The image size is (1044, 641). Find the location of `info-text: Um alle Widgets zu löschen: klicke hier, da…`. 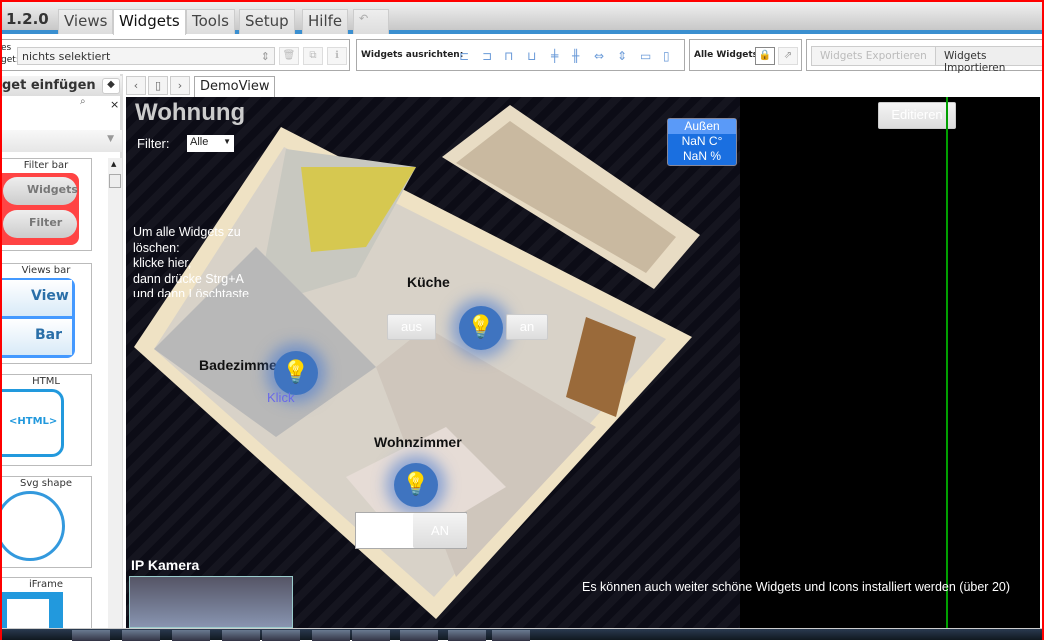

info-text: Um alle Widgets zu löschen: klicke hier, da… is located at coordinates (191, 261).